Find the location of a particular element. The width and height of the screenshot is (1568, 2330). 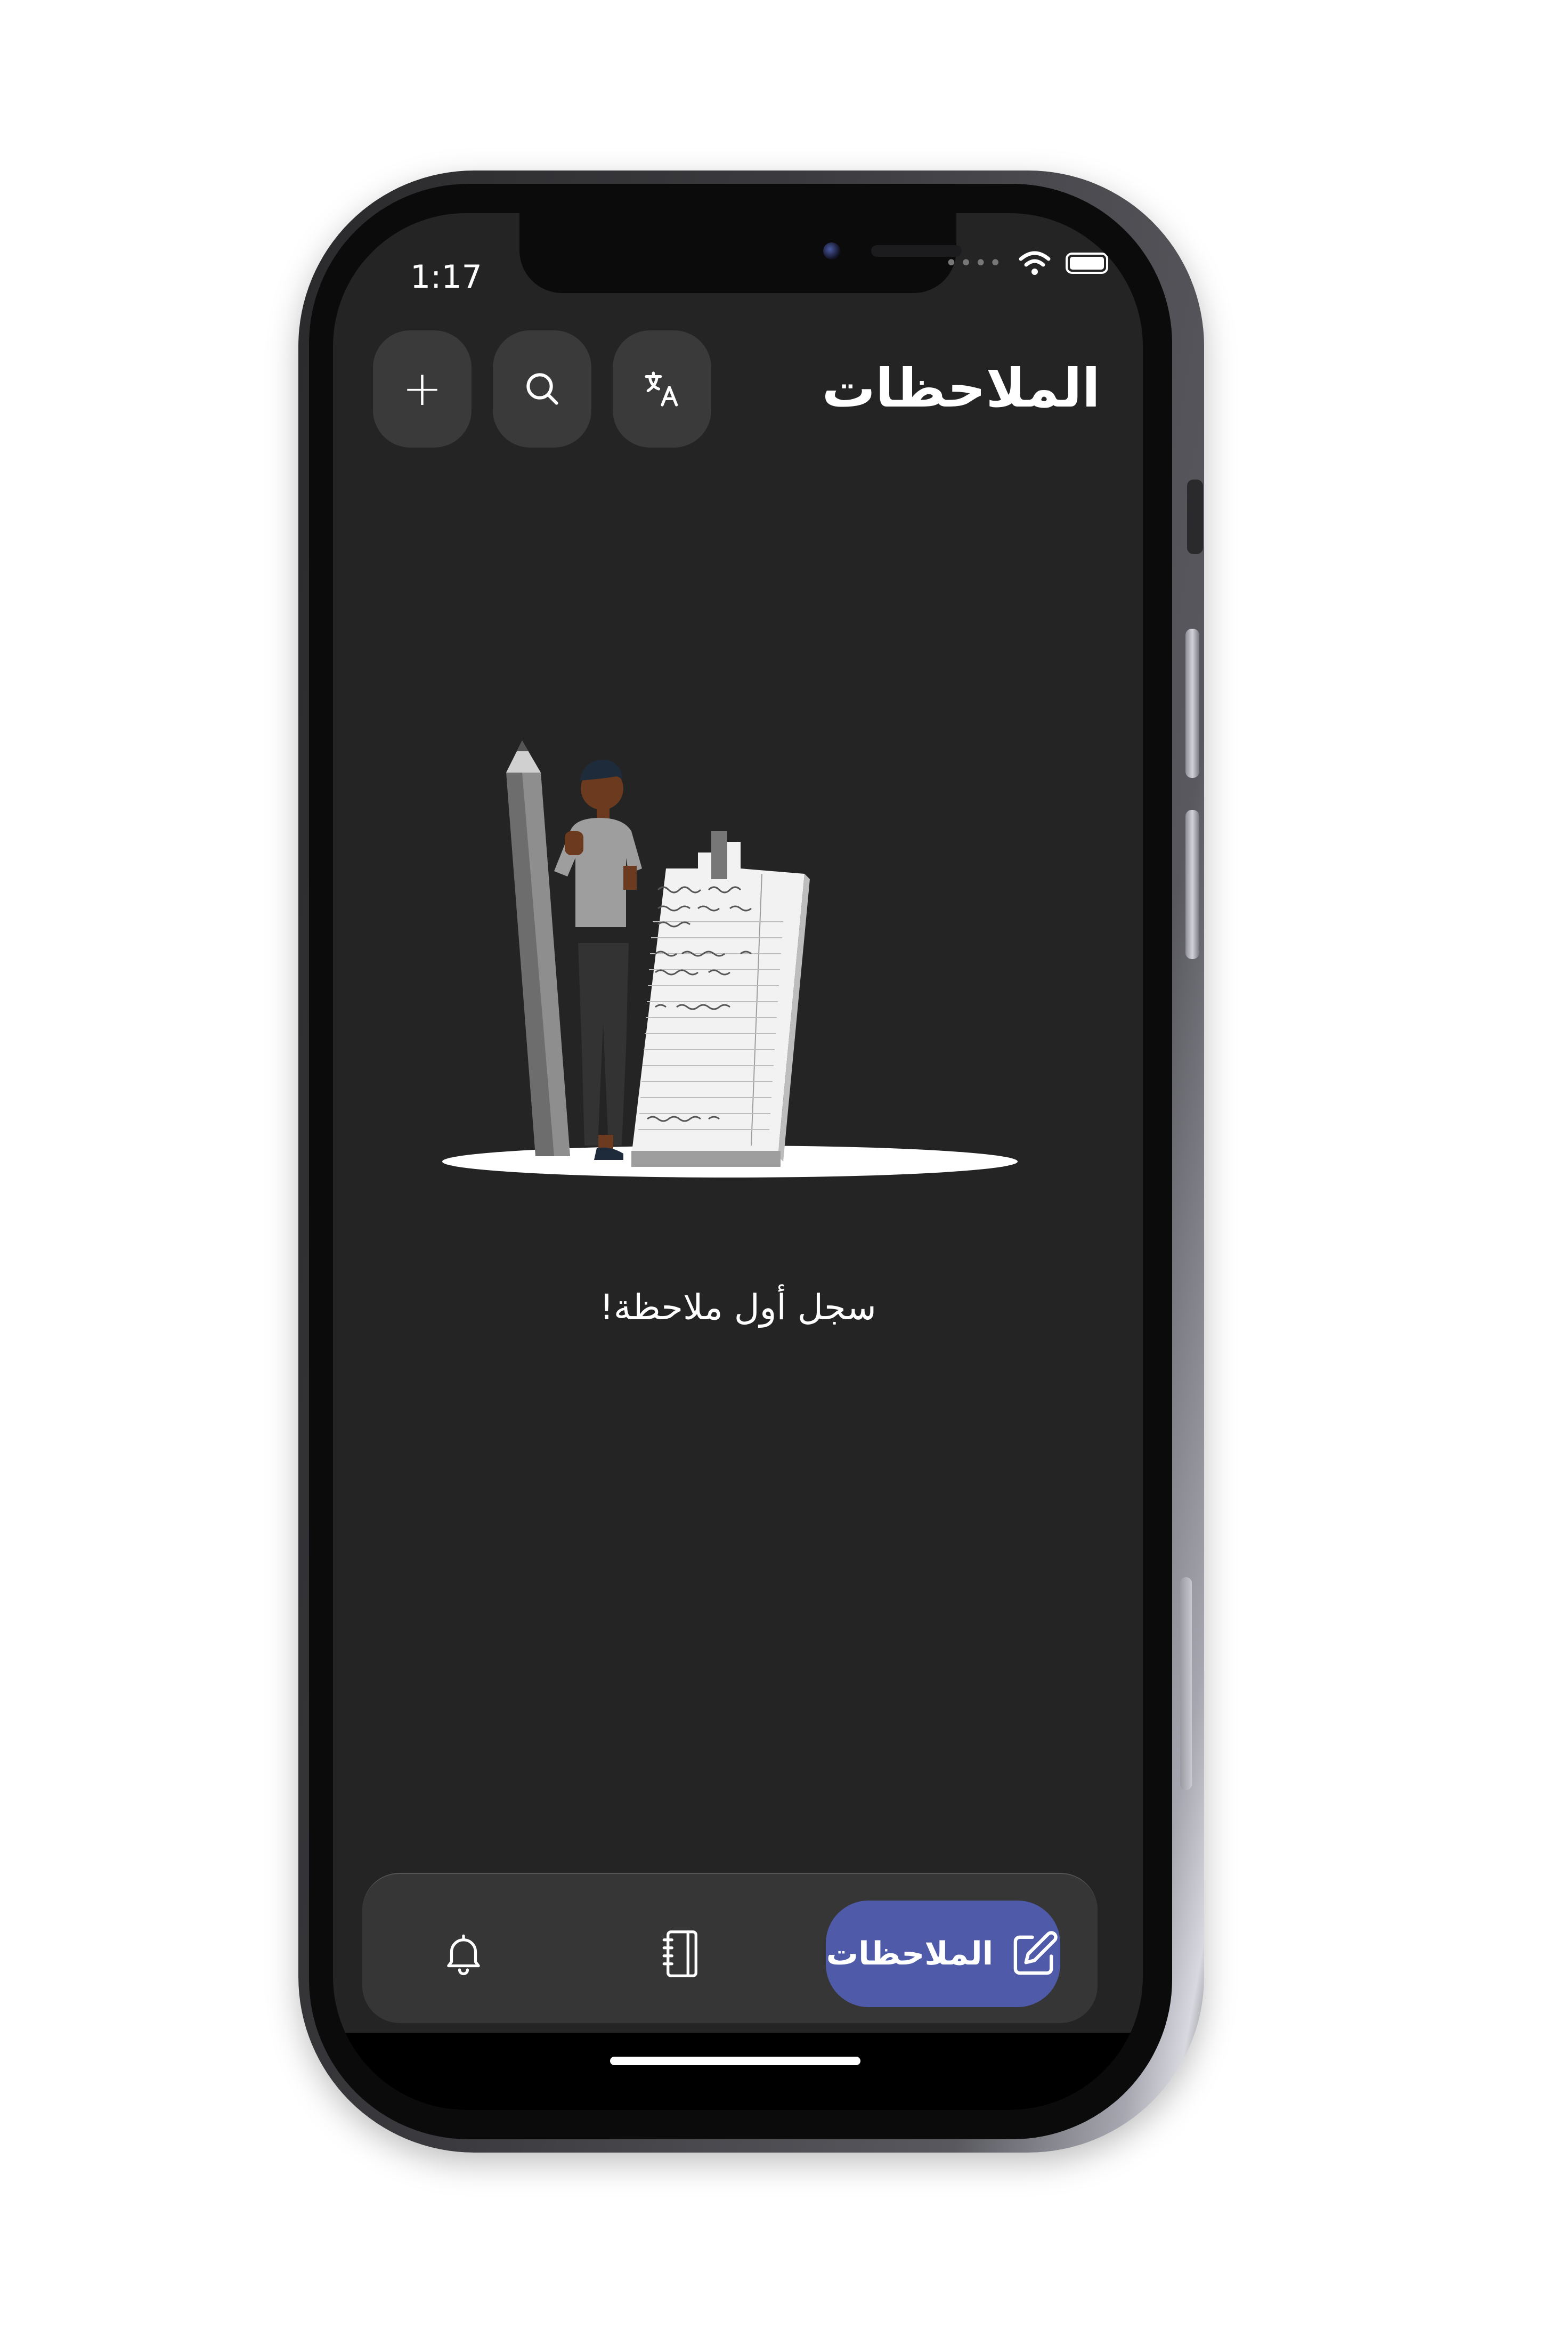

tab-reminders is located at coordinates (463, 1954).